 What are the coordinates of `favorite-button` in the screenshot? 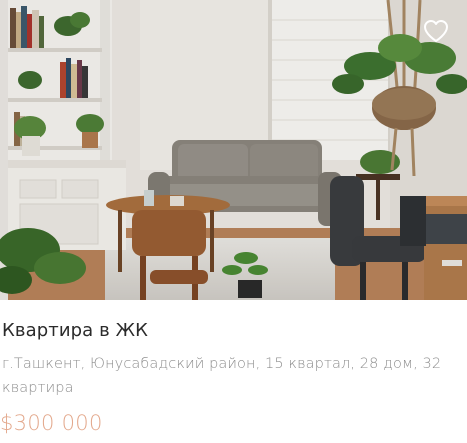 It's located at (436, 31).